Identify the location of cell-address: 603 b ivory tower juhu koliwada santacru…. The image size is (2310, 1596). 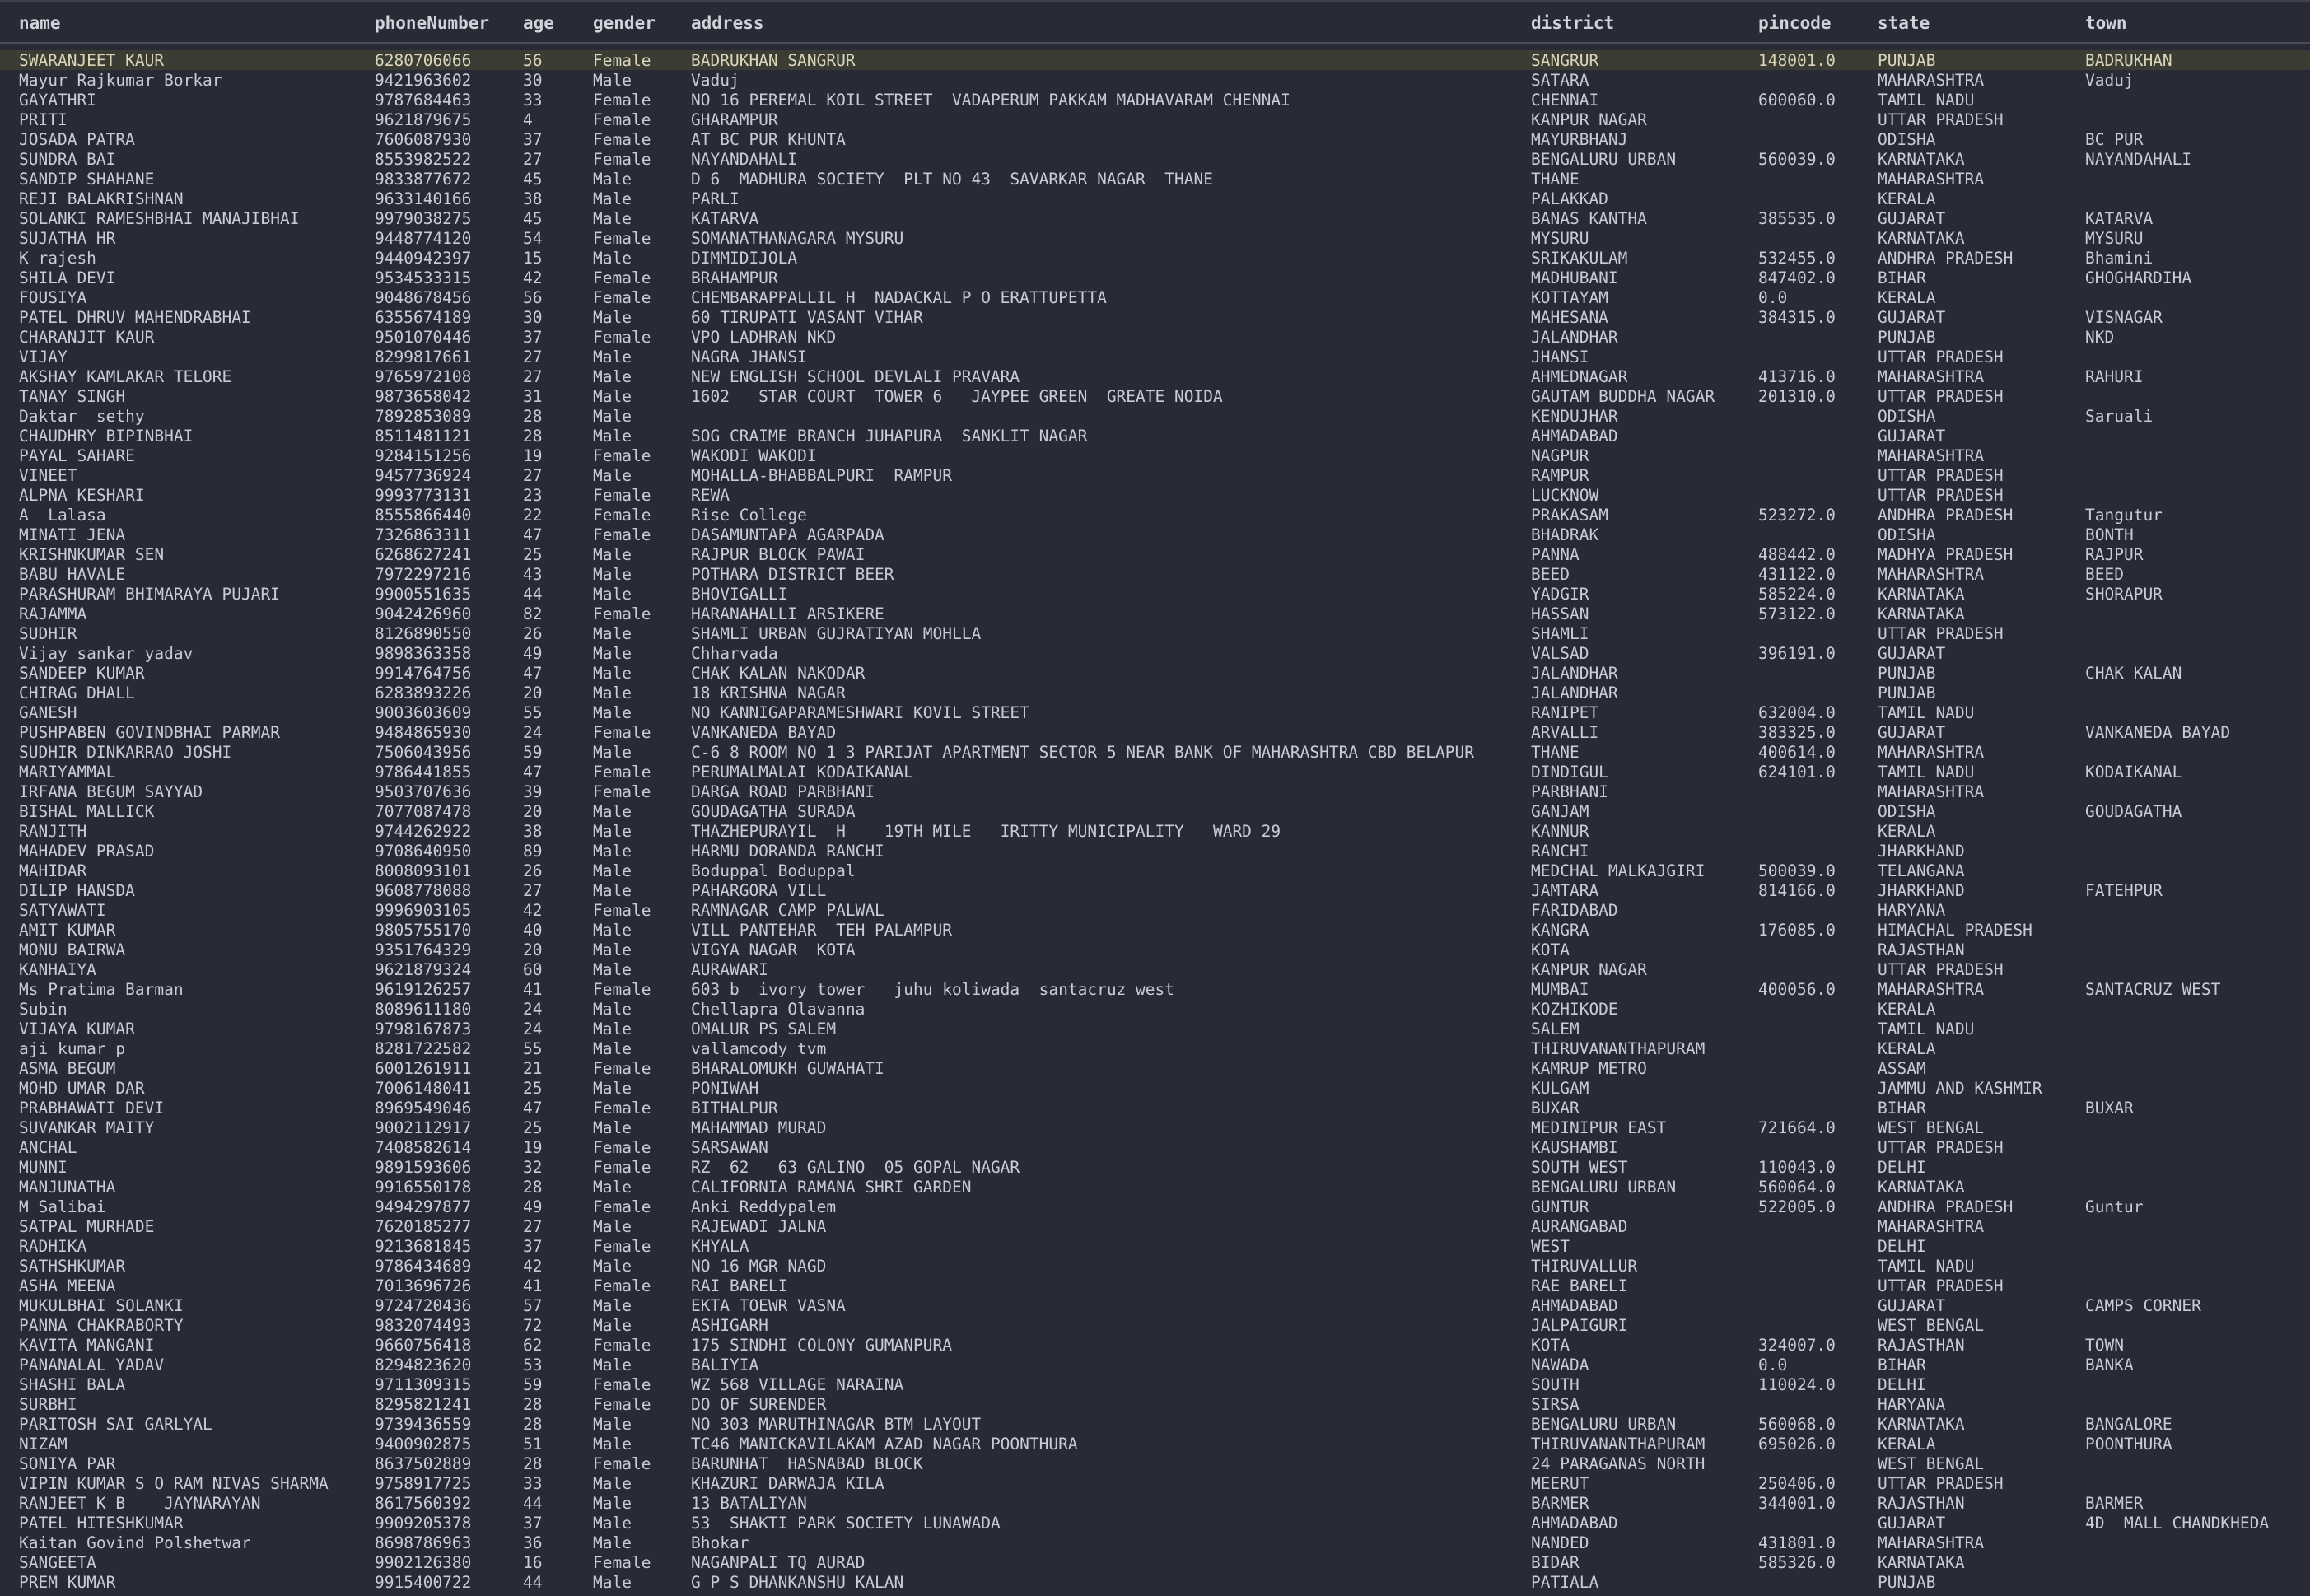
(932, 989).